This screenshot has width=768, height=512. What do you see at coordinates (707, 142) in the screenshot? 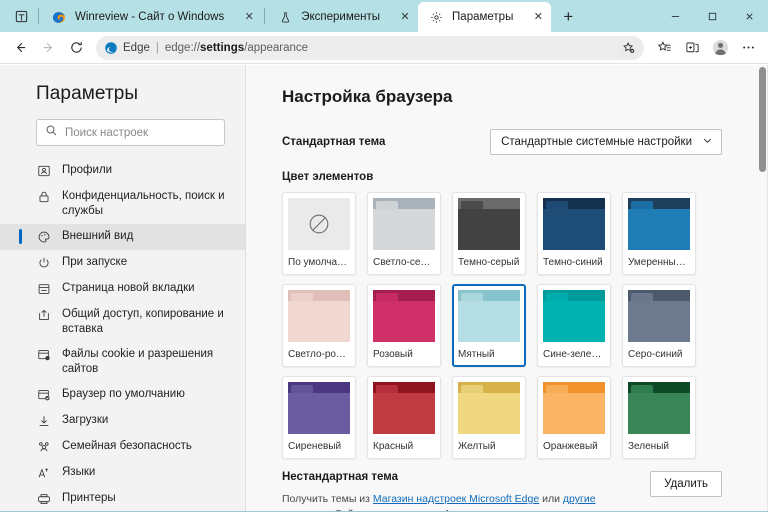
I see `chevron-down-icon` at bounding box center [707, 142].